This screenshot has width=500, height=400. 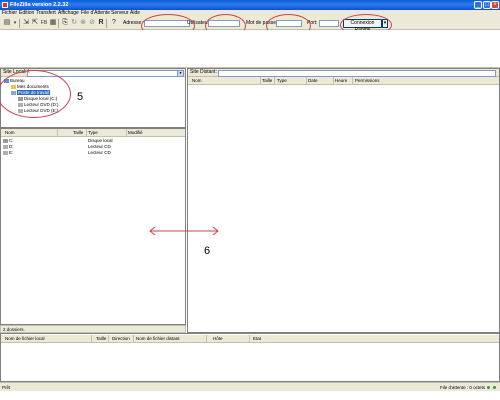 What do you see at coordinates (135, 13) in the screenshot?
I see `menu-aide: Aide` at bounding box center [135, 13].